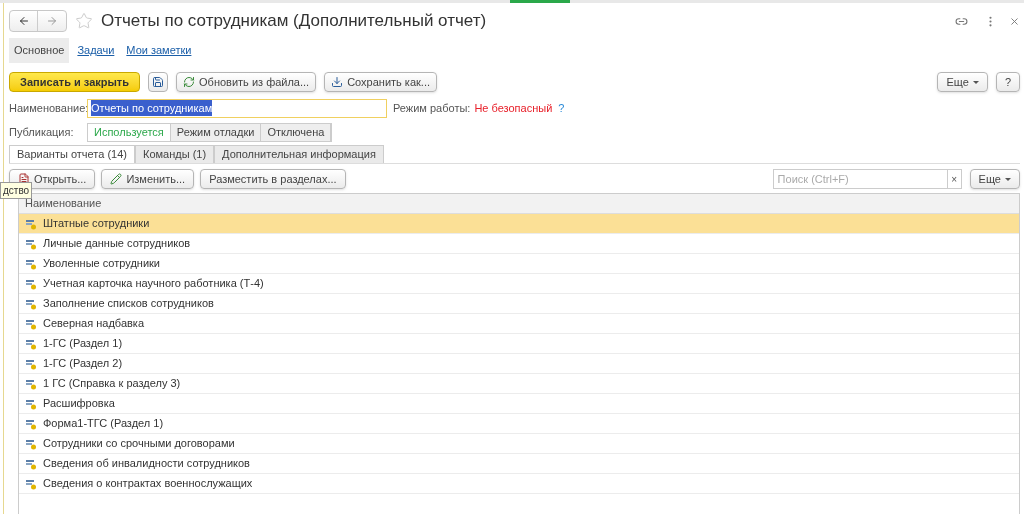 The image size is (1024, 514). I want to click on table-cell-text: Сведения о контрактах военнослужащих, so click(148, 484).